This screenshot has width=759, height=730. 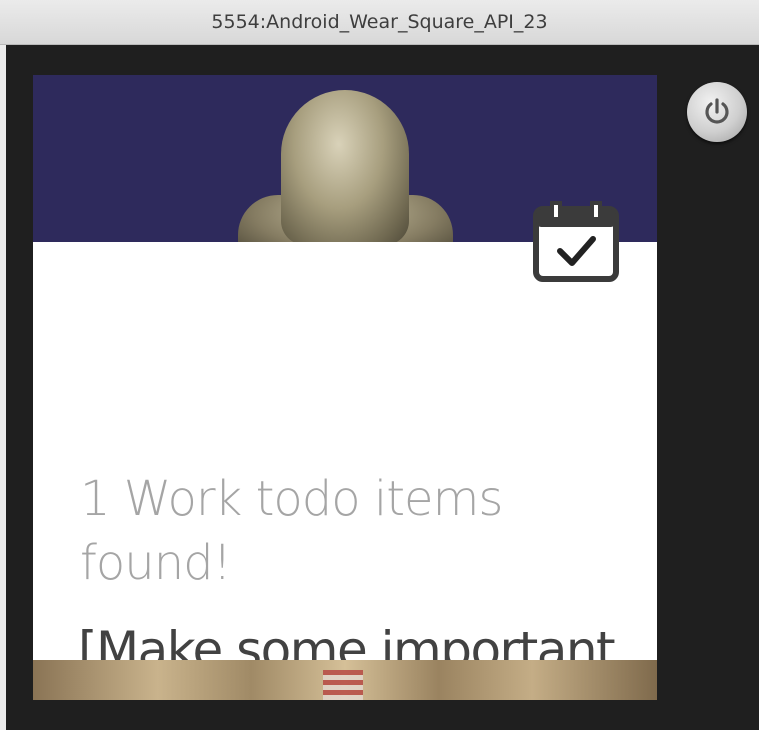 I want to click on wallpaper-bottom, so click(x=345, y=680).